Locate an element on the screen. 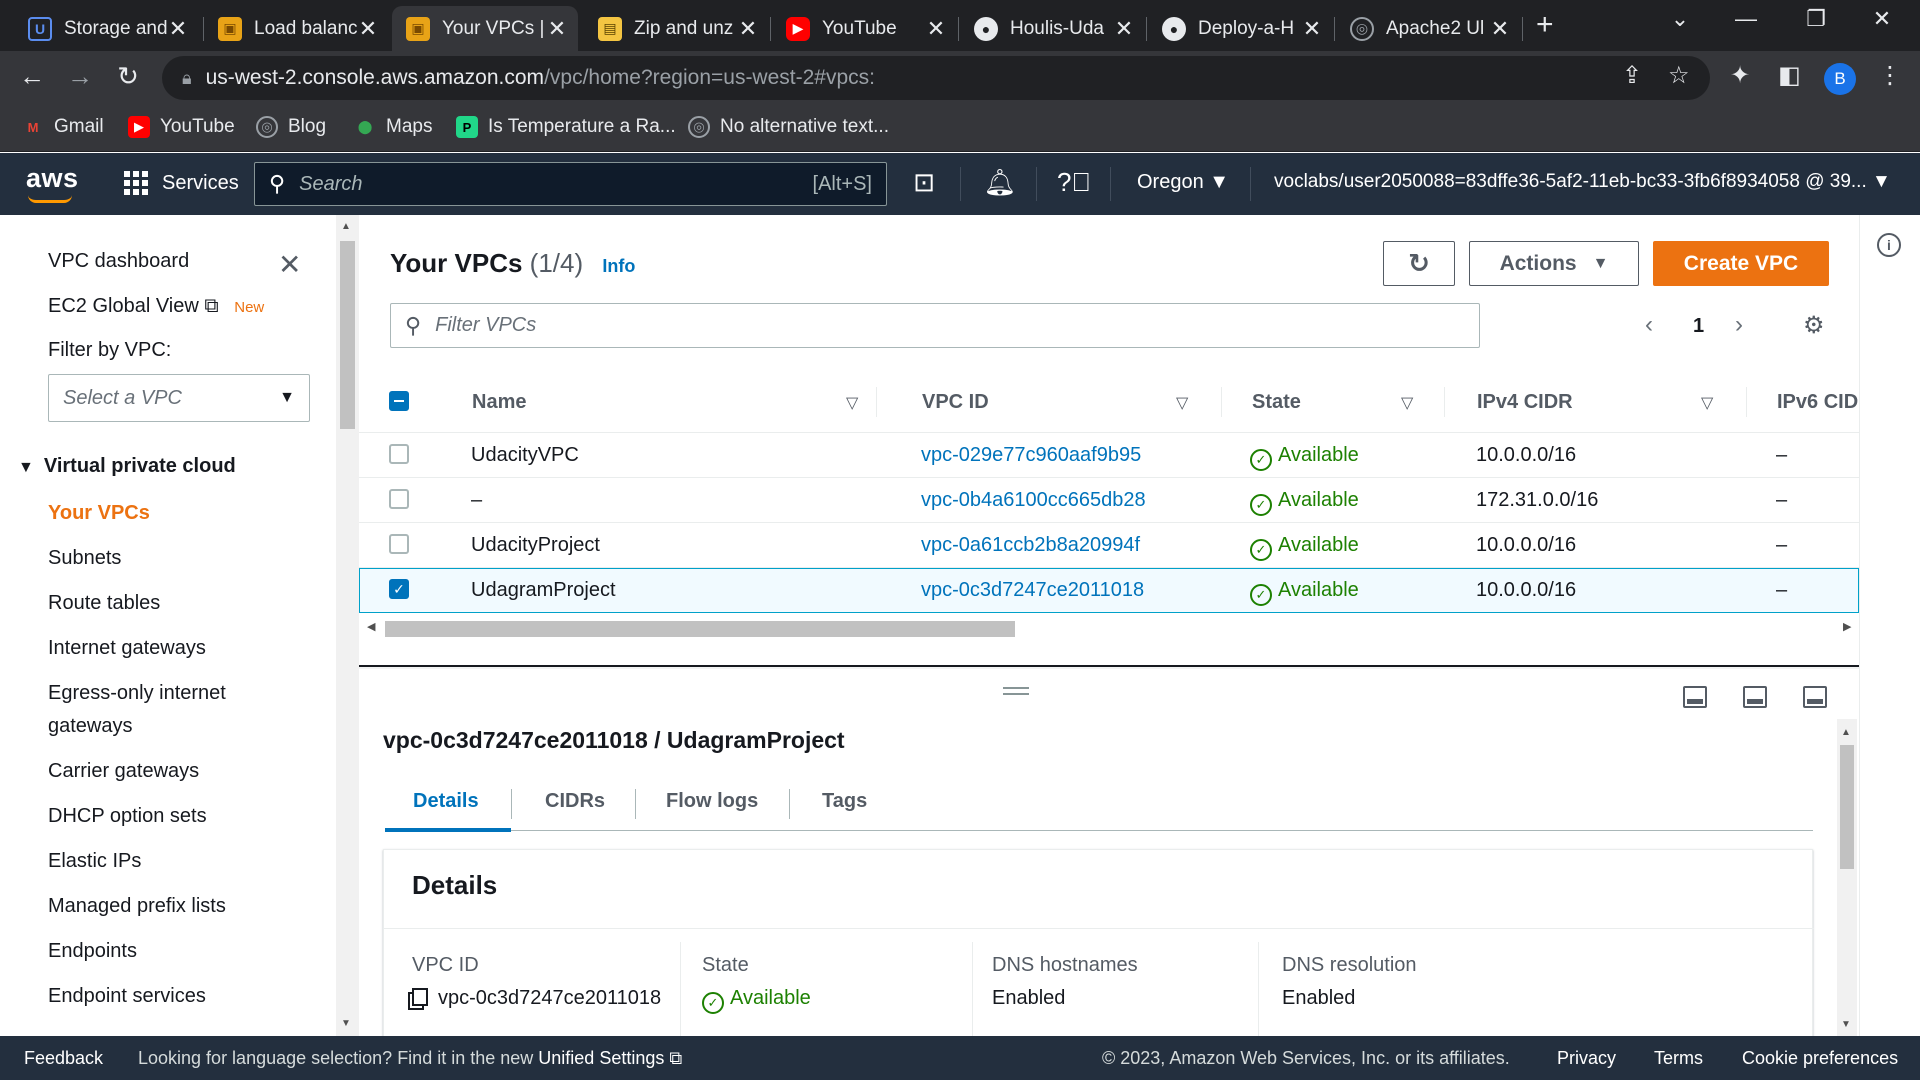 This screenshot has width=1920, height=1080. cell-vpc-id-link: vpc-029e77c960aaf9b95 is located at coordinates (1031, 455).